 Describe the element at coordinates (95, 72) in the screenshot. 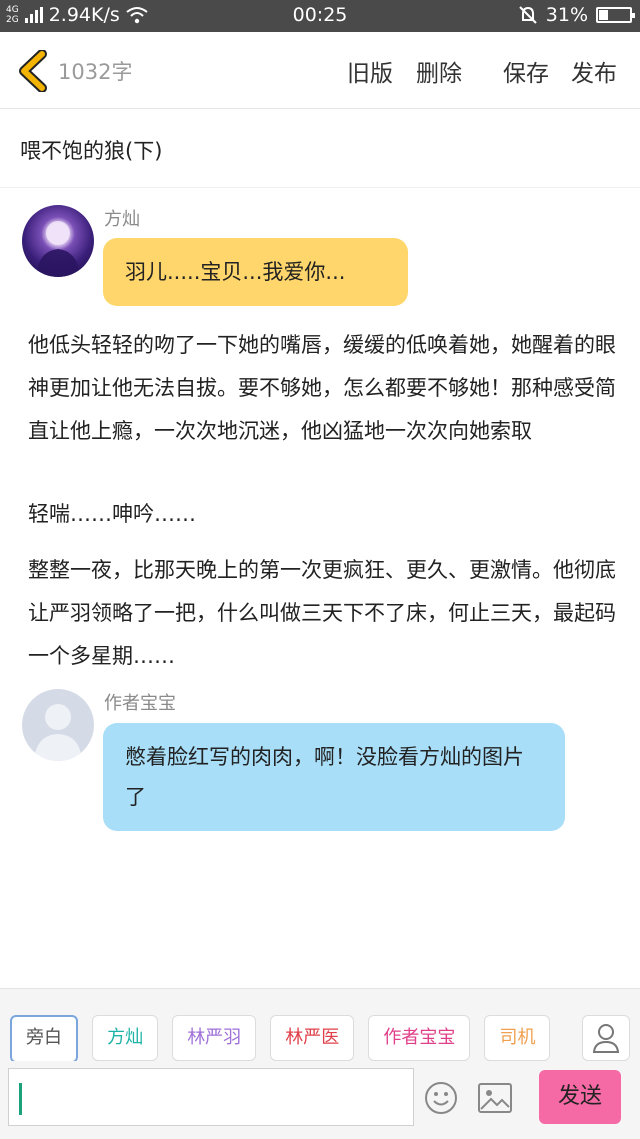

I see `word-count: 1032字` at that location.